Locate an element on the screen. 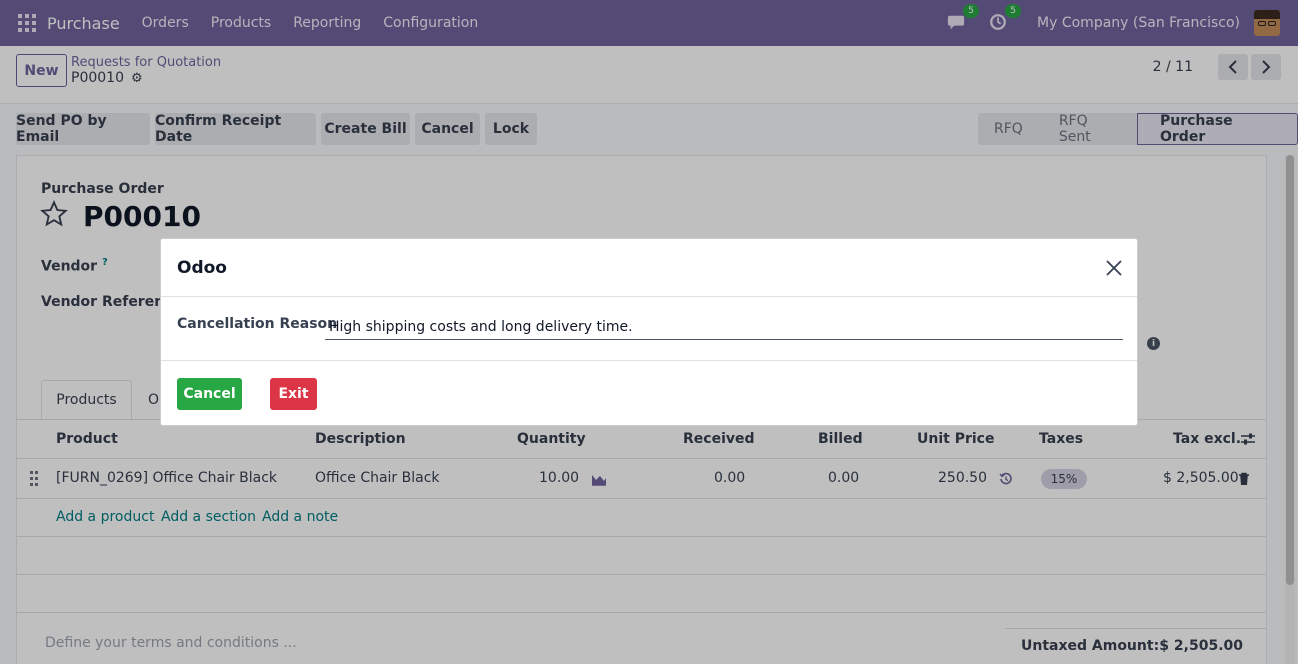  dialog-cancel-button: Cancel is located at coordinates (209, 394).